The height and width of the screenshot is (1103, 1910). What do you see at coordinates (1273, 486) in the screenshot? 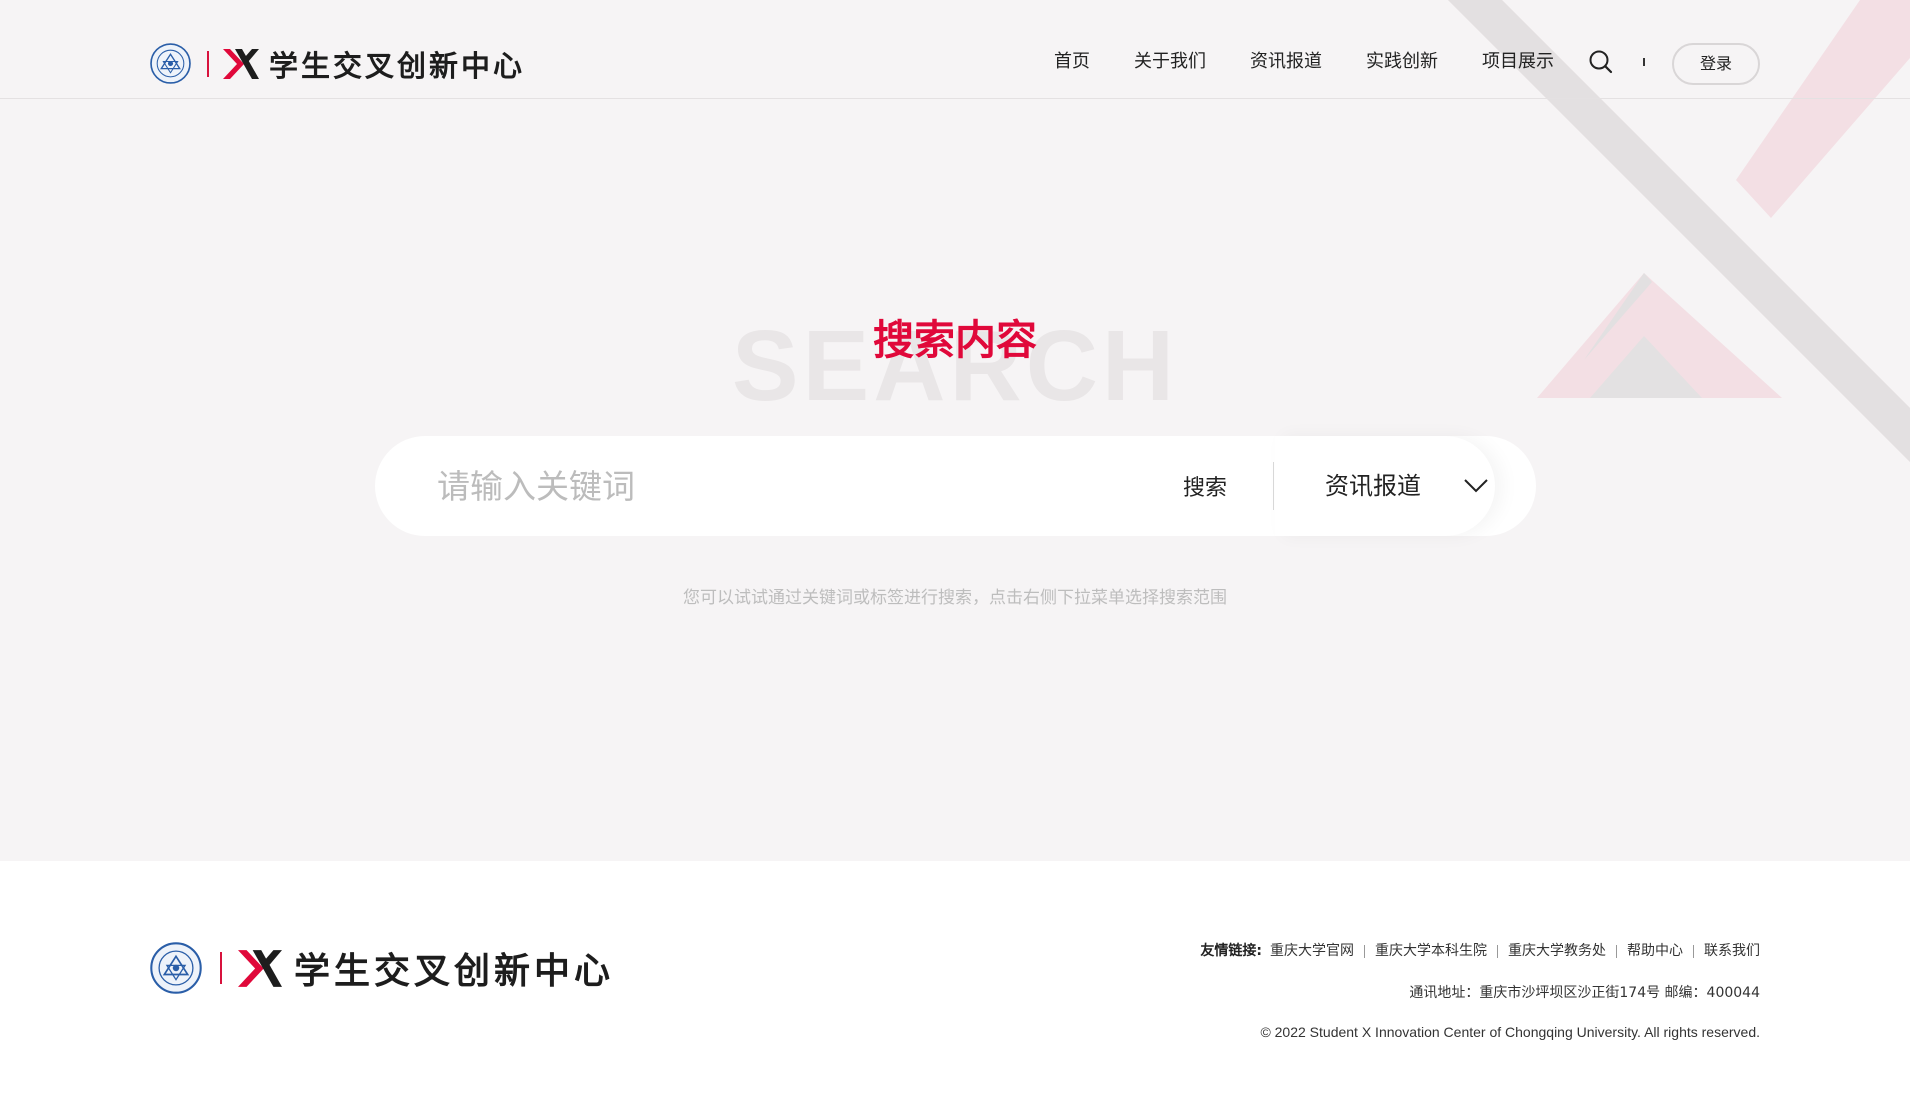
I see `search-divider` at bounding box center [1273, 486].